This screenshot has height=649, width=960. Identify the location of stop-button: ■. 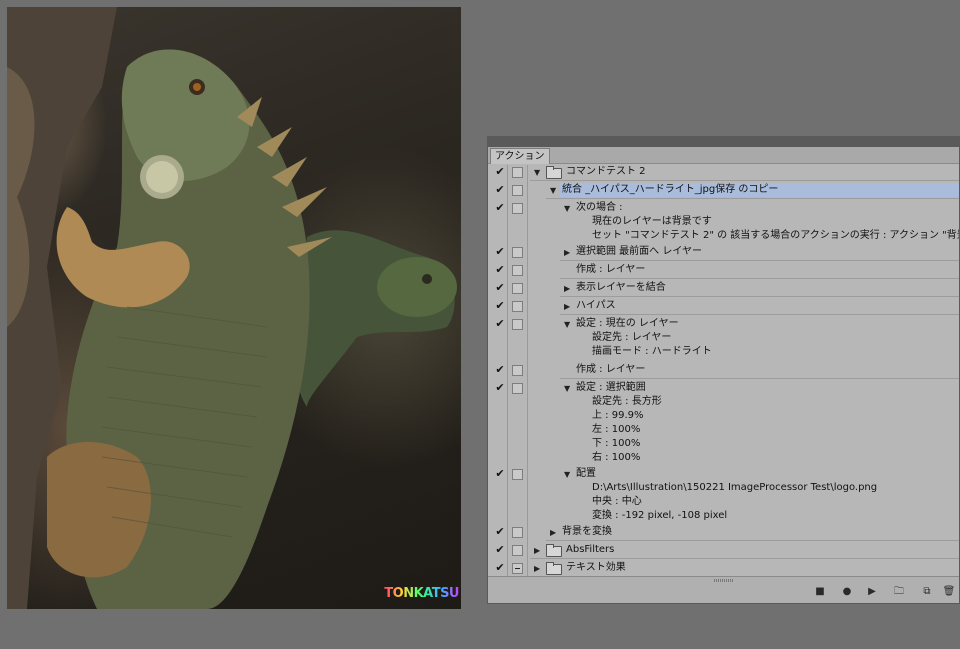
(820, 592).